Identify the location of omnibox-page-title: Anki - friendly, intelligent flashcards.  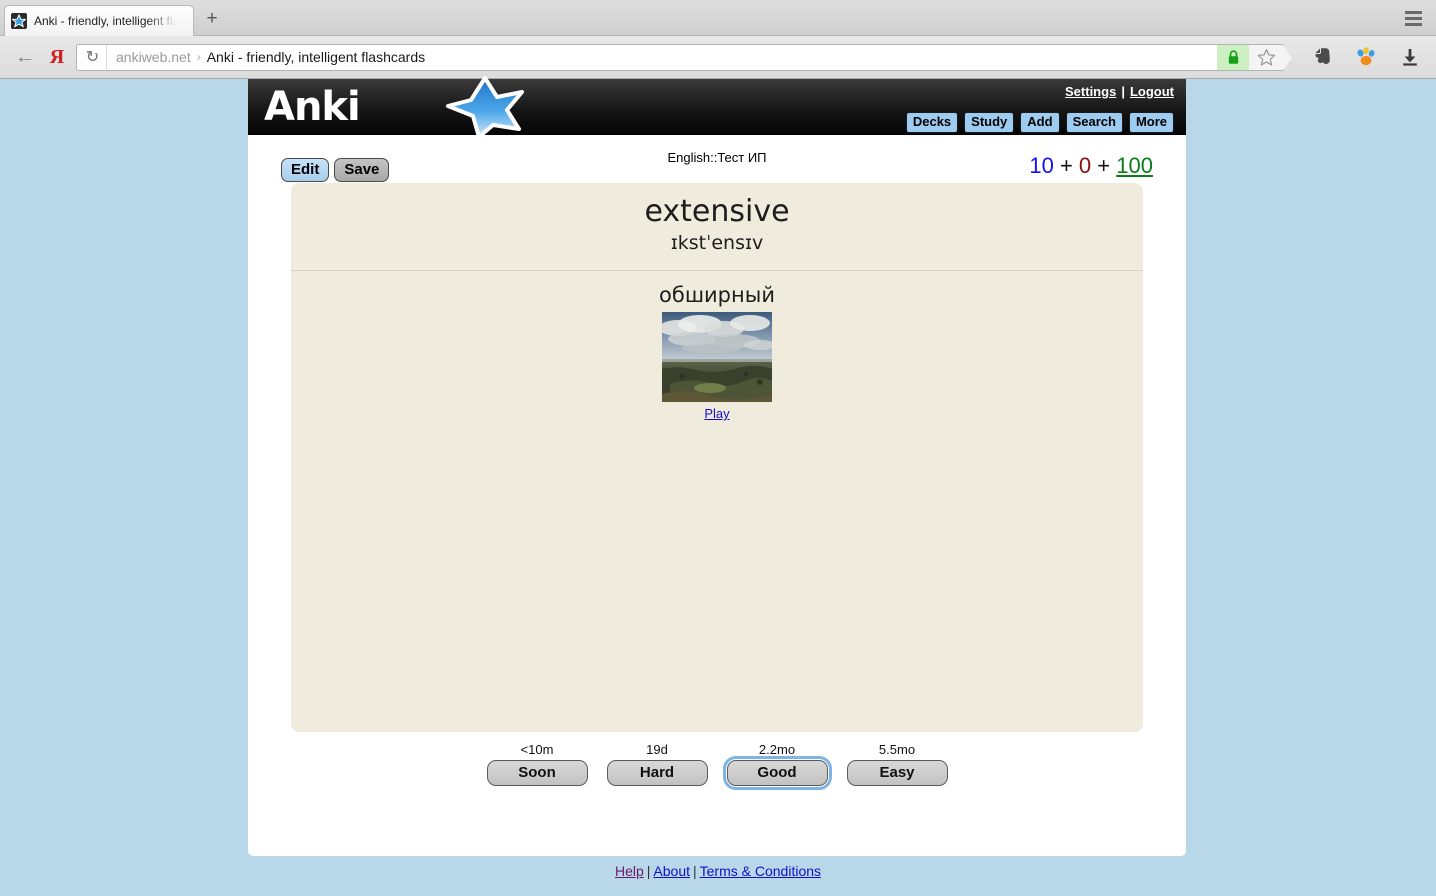
(316, 57).